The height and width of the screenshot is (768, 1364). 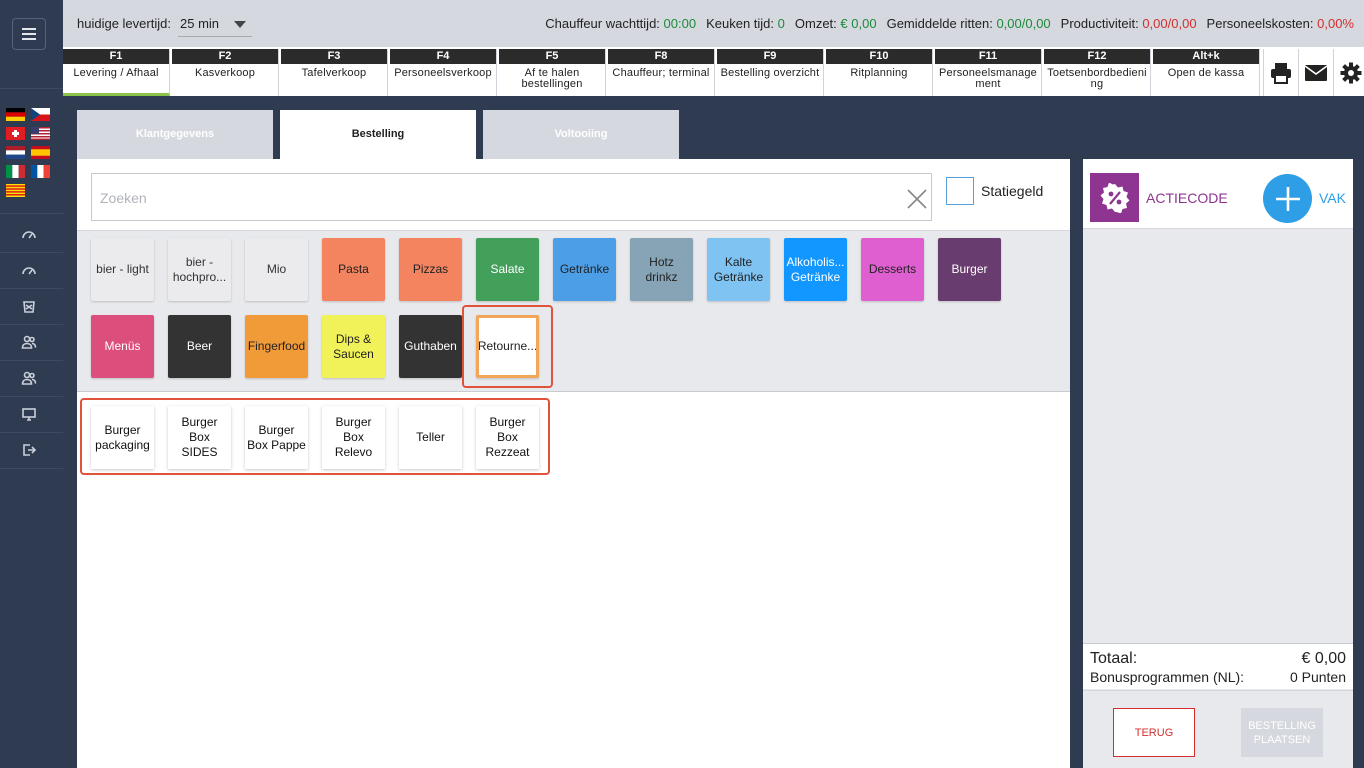 What do you see at coordinates (507, 437) in the screenshot?
I see `product-tile: Burger Box Rezzeat` at bounding box center [507, 437].